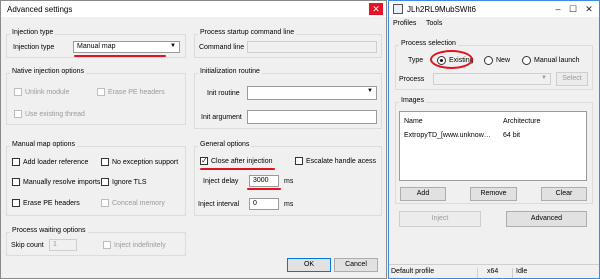 Image resolution: width=600 pixels, height=279 pixels. Describe the element at coordinates (558, 9) in the screenshot. I see `minimize-icon: –` at that location.